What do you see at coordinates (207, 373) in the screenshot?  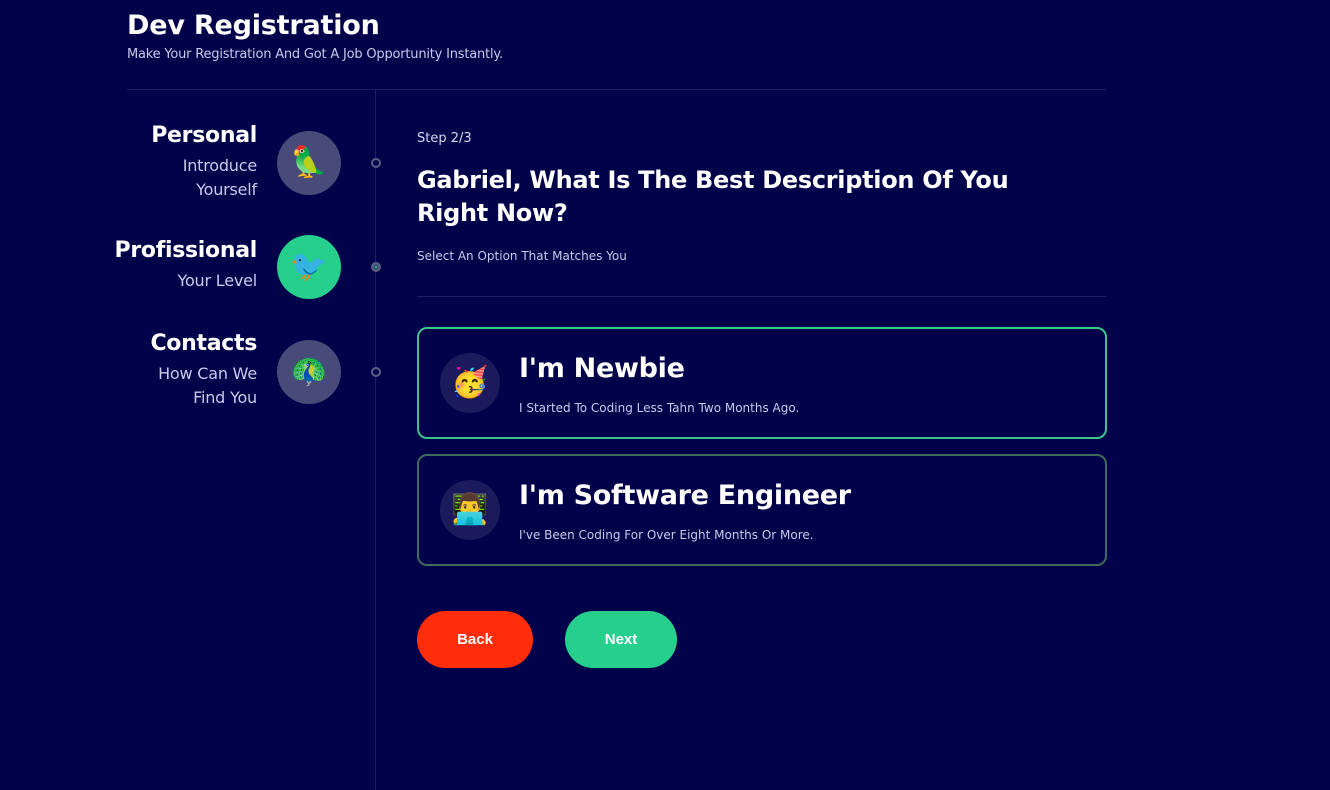 I see `step-subtitle-line1: How Can We` at bounding box center [207, 373].